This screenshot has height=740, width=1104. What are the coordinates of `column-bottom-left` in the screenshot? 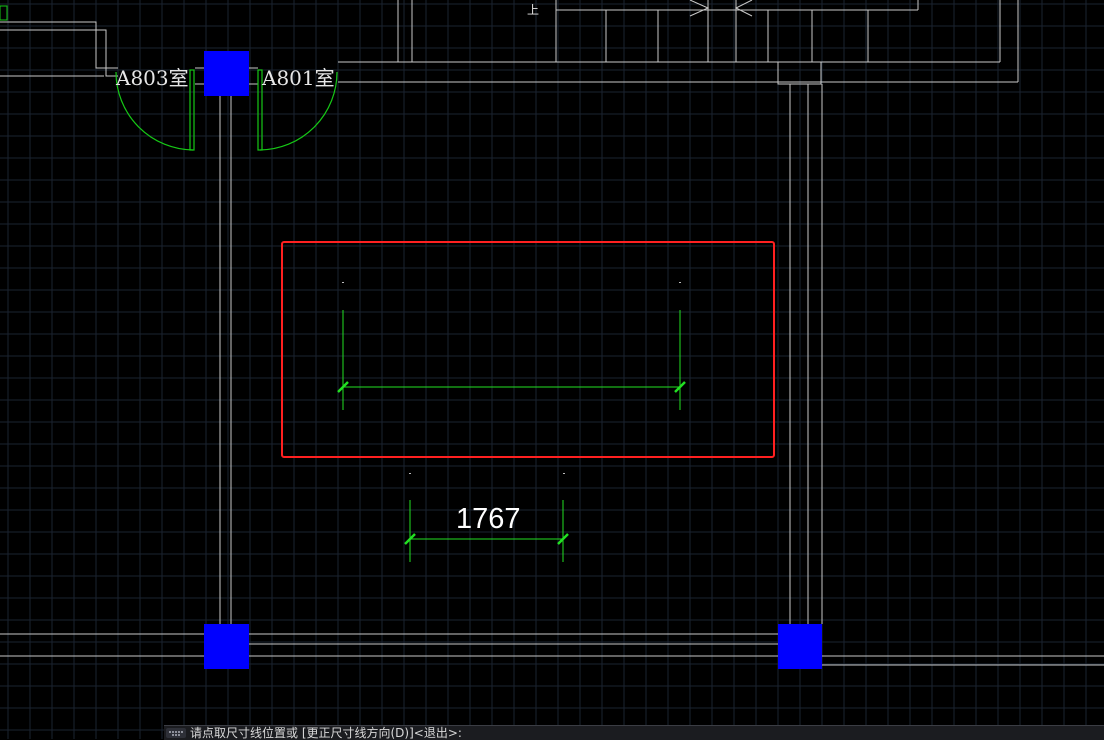 It's located at (226, 646).